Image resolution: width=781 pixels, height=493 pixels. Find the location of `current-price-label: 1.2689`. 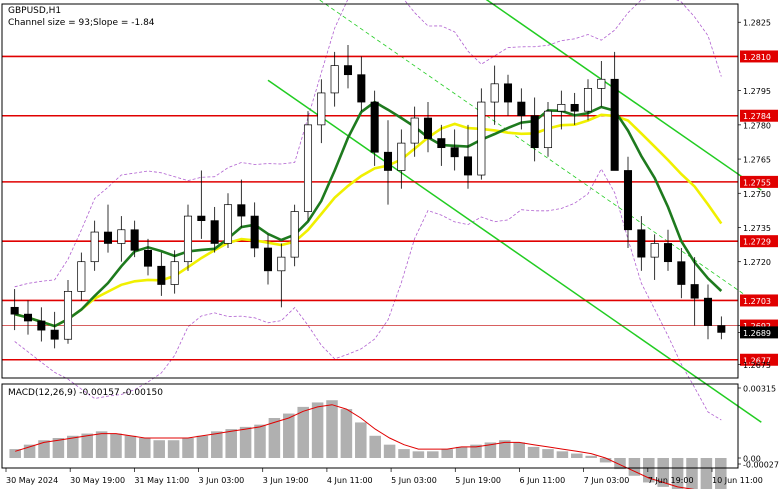

current-price-label: 1.2689 is located at coordinates (757, 333).